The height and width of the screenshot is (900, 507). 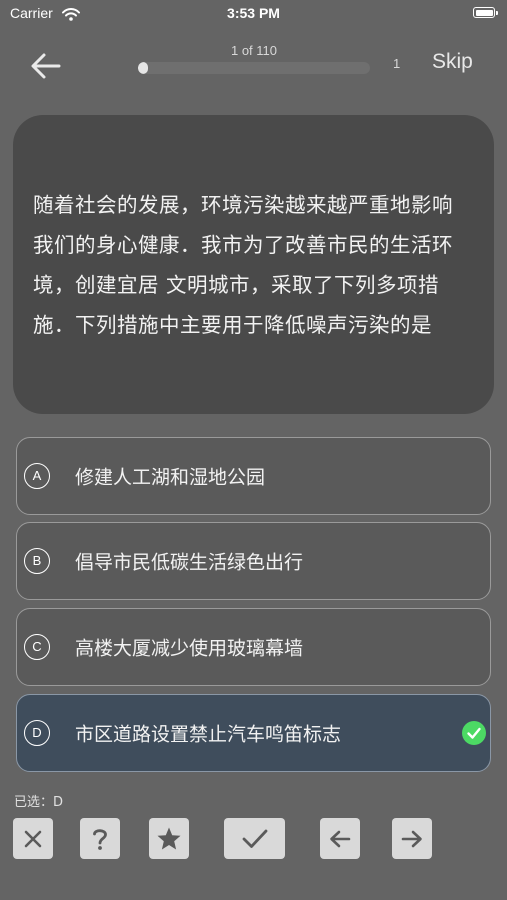 I want to click on progress-fill, so click(x=143, y=68).